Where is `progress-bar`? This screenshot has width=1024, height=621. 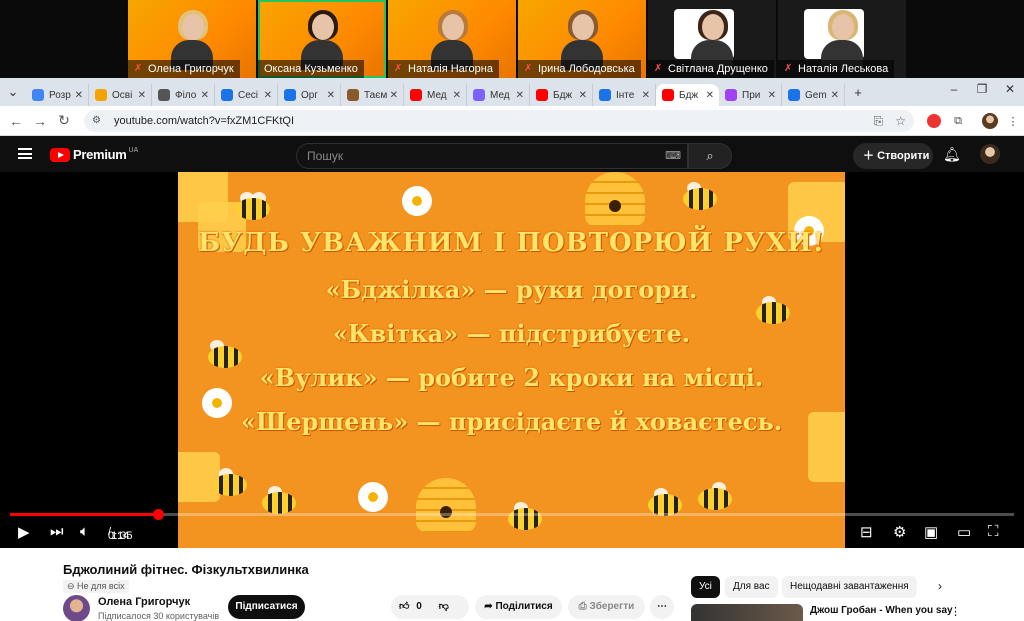 progress-bar is located at coordinates (512, 514).